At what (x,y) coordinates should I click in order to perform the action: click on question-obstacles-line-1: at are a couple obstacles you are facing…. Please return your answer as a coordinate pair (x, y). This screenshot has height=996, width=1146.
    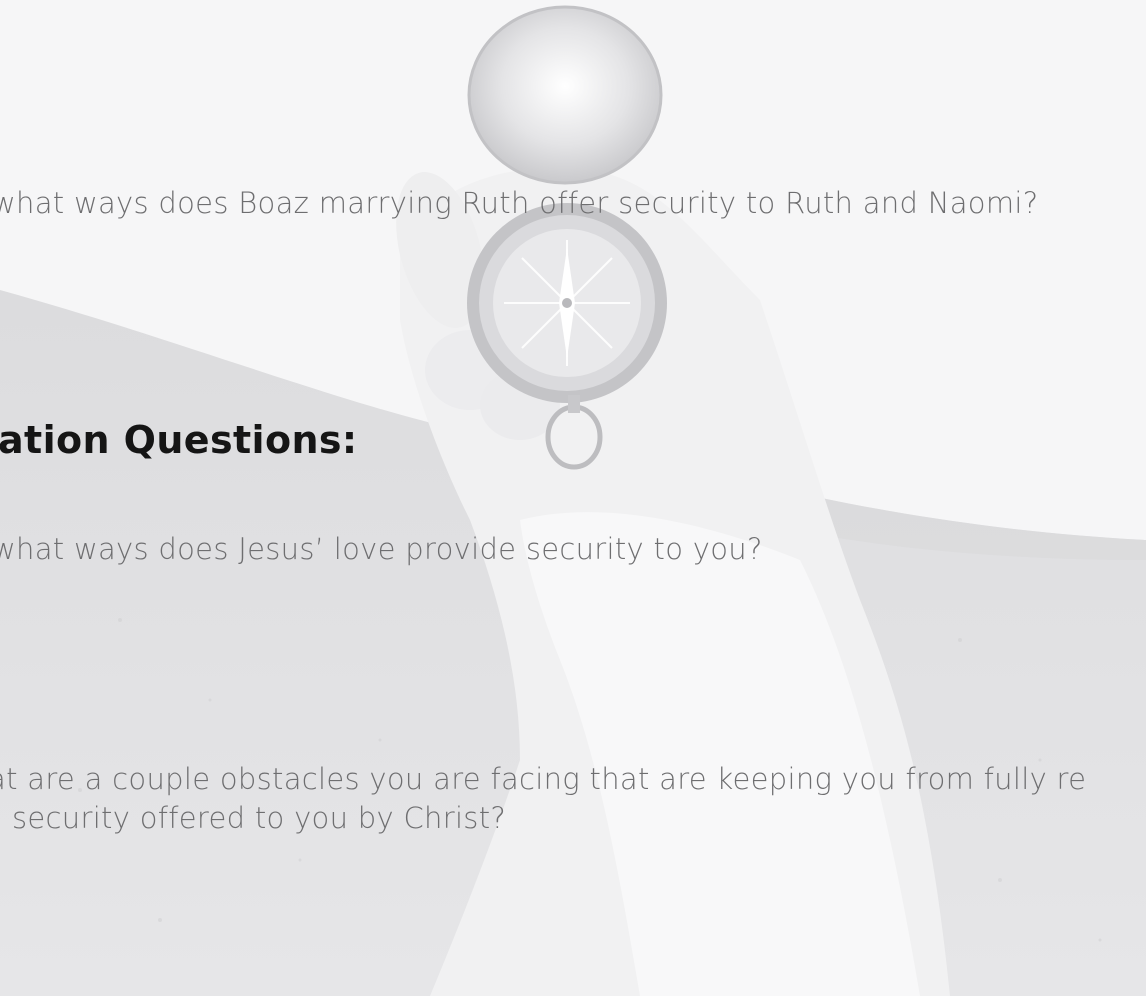
    Looking at the image, I should click on (543, 779).